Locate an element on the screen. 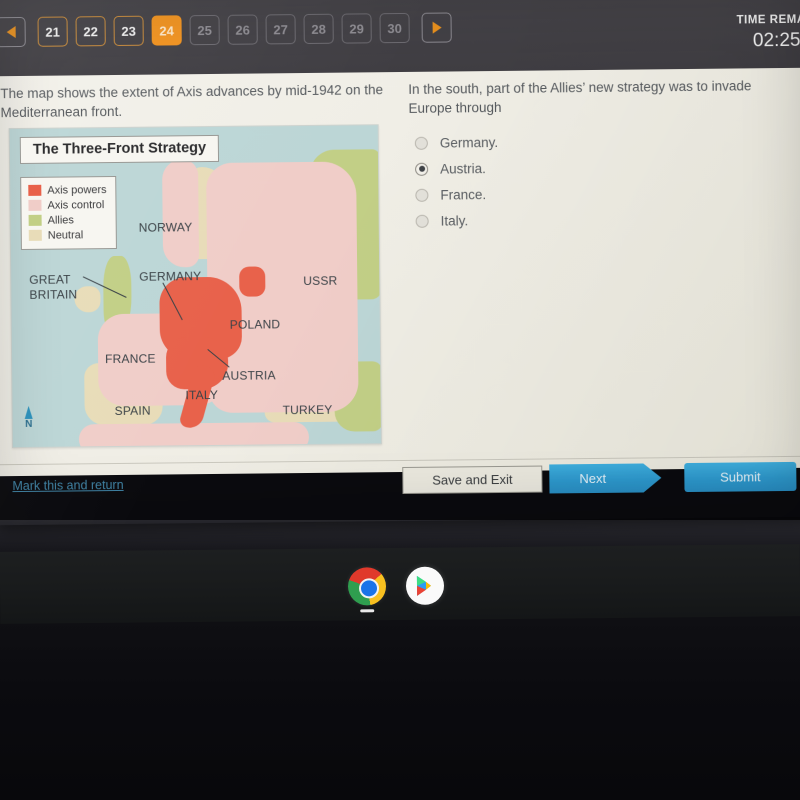  legend-item-axis-powers: Axis powers is located at coordinates (67, 190).